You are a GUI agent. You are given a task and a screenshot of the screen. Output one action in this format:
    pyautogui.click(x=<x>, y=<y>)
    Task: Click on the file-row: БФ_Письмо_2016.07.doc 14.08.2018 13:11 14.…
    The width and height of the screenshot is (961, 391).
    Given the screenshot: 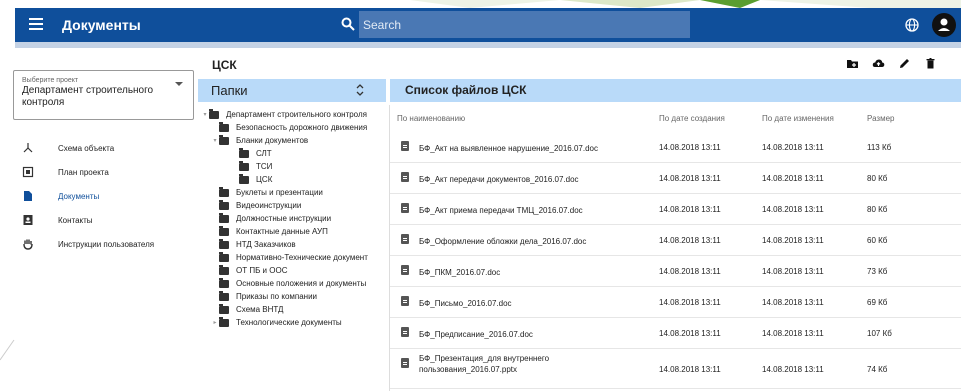 What is the action you would take?
    pyautogui.click(x=675, y=302)
    